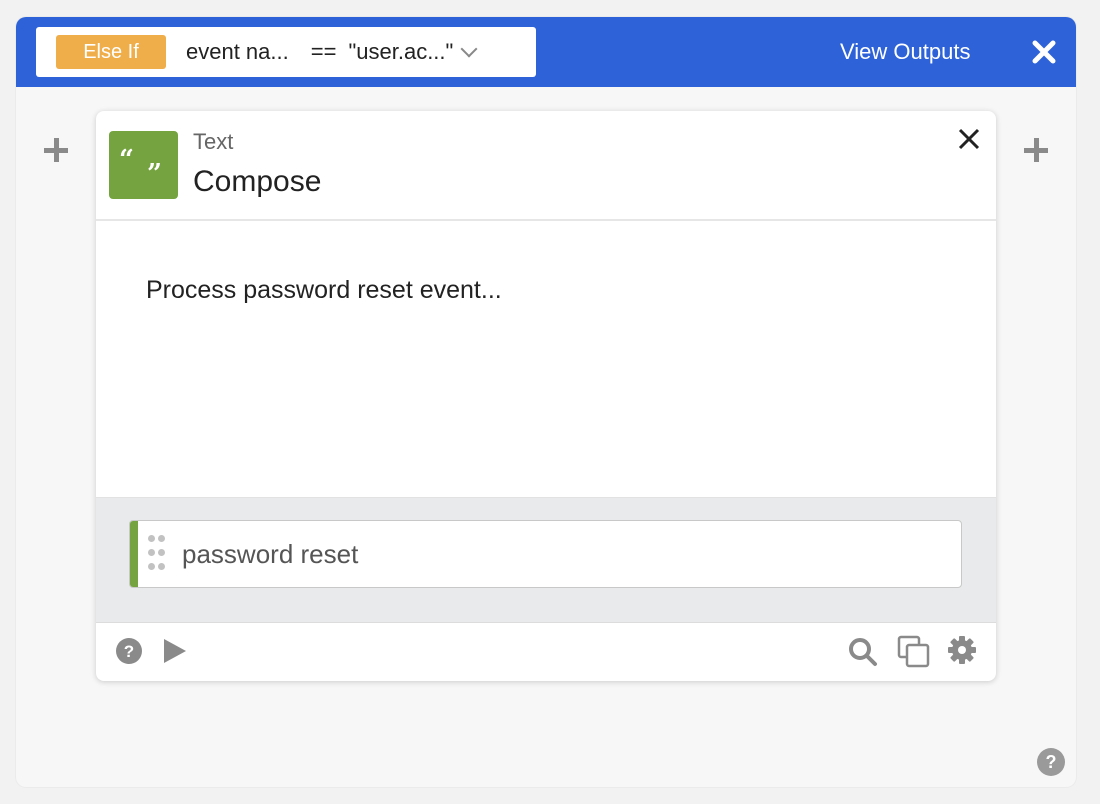 Image resolution: width=1100 pixels, height=804 pixels. I want to click on help-icon: ?, so click(129, 651).